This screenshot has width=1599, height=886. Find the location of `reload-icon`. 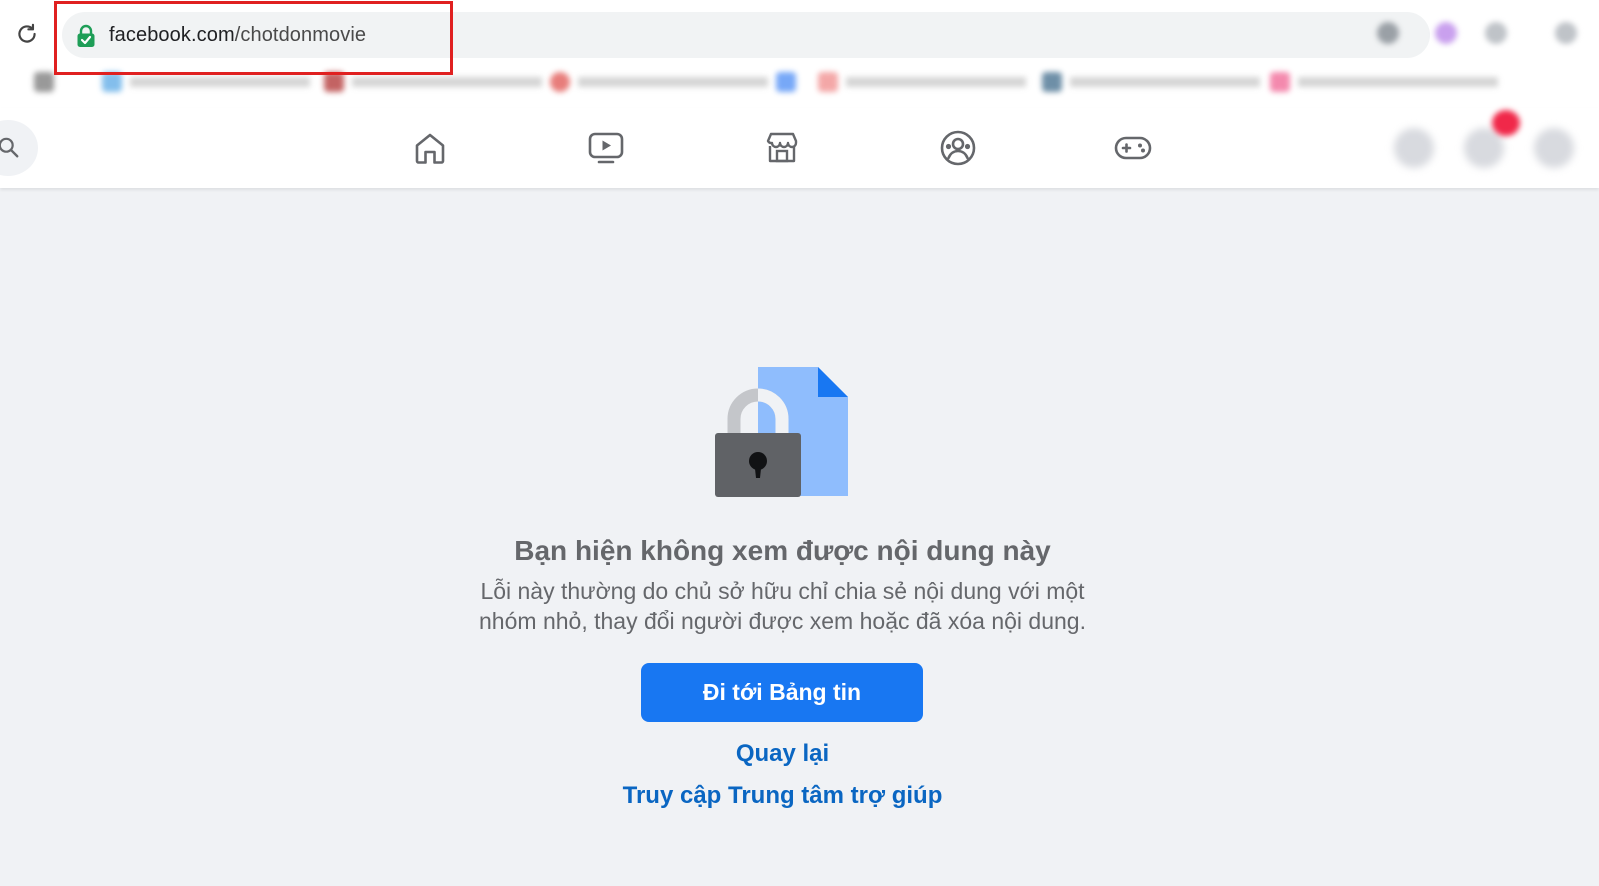

reload-icon is located at coordinates (27, 33).